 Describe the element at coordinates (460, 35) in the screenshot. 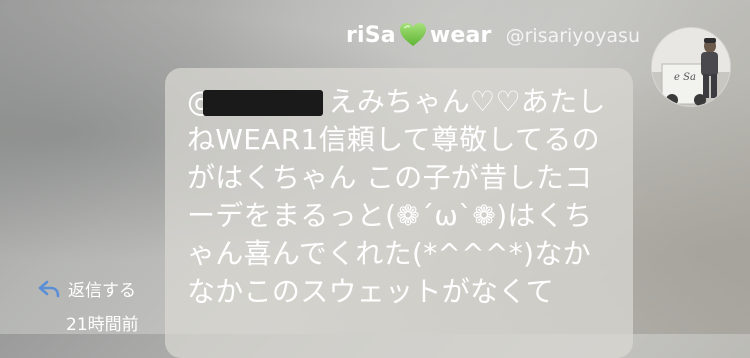

I see `display-name-part2: wear` at that location.